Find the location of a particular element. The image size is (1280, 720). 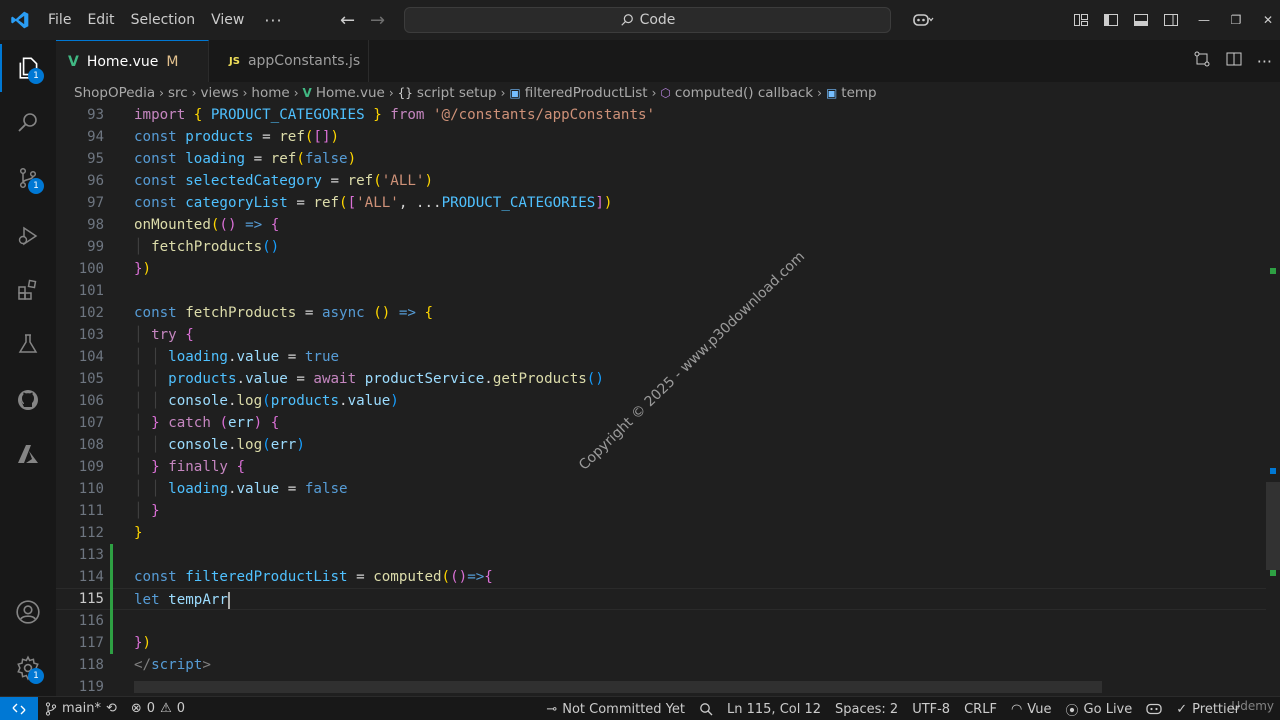

toggle-panel-icon is located at coordinates (1141, 20).